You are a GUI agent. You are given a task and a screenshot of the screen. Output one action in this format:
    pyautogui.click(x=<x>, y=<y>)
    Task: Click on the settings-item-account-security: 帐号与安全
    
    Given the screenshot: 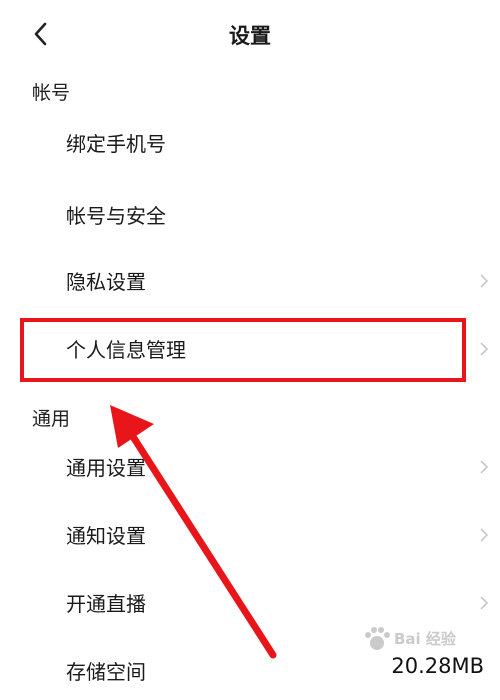 What is the action you would take?
    pyautogui.click(x=250, y=214)
    